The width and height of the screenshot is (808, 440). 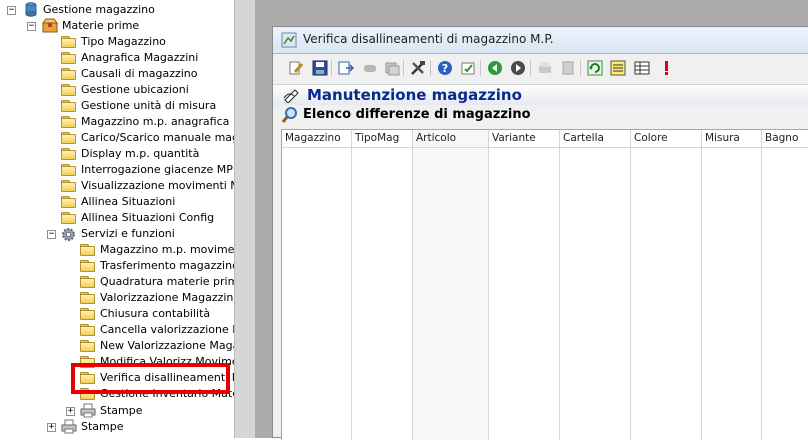 I want to click on refresh-check-icon, so click(x=468, y=68).